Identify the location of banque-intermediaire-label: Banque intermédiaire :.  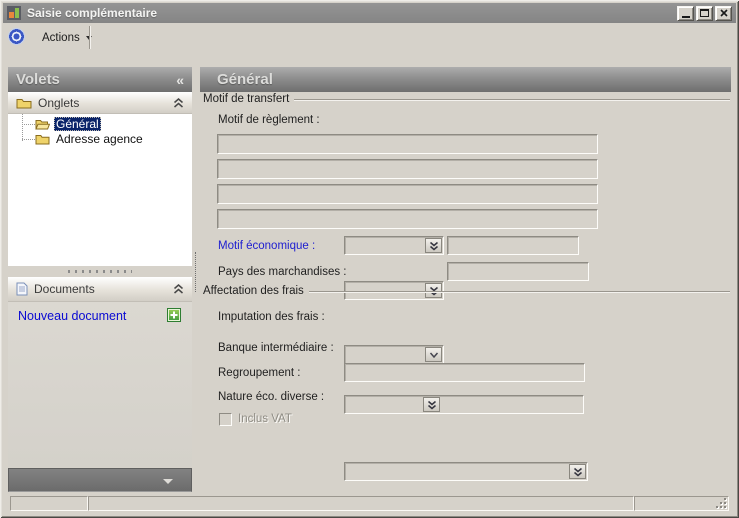
(276, 348).